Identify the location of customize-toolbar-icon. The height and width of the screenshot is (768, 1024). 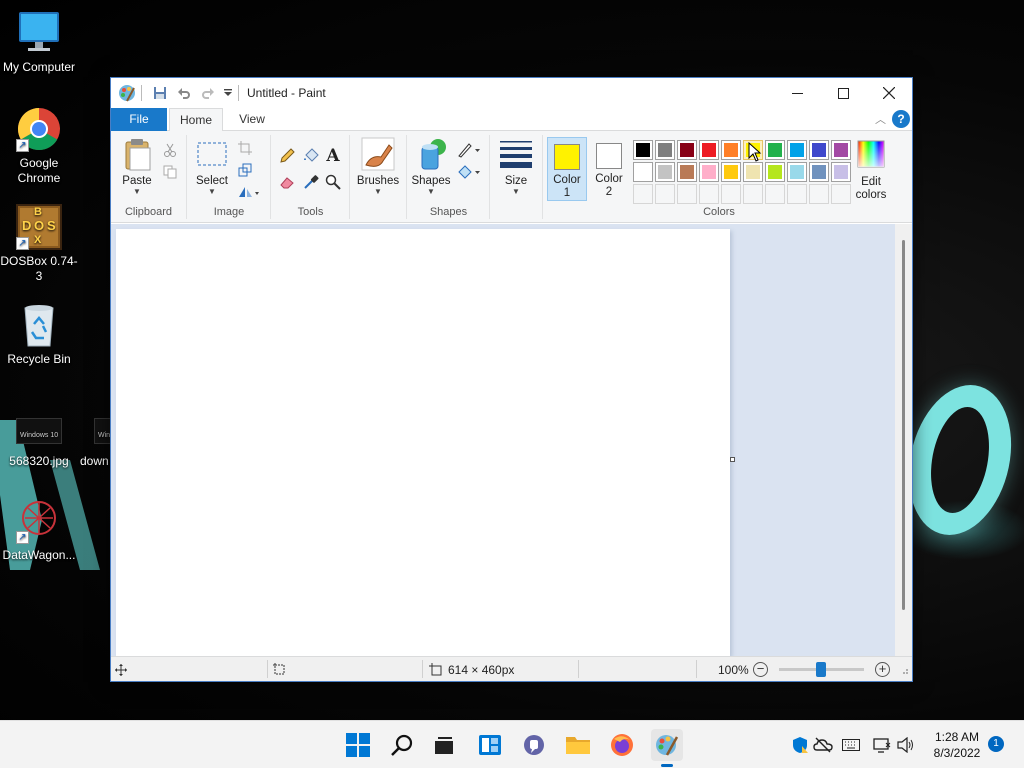
(228, 93).